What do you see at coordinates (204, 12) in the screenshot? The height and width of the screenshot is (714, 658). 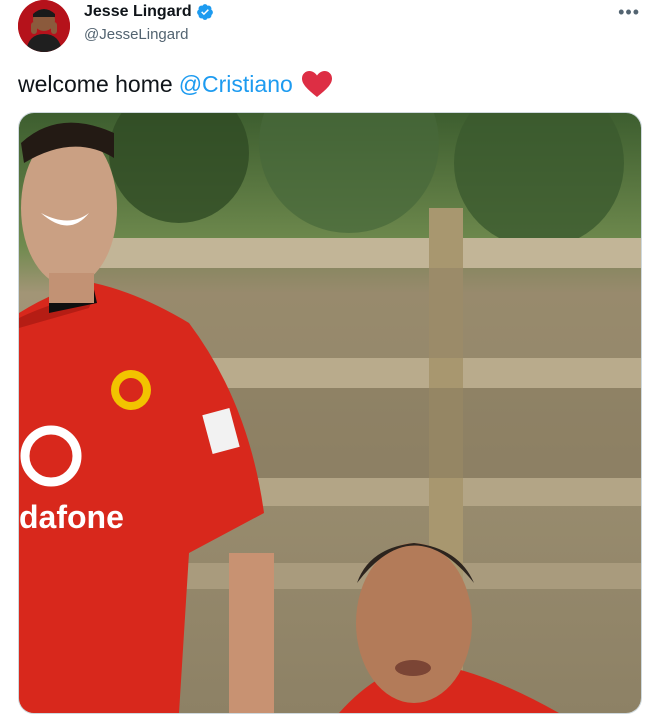 I see `verified-badge-icon` at bounding box center [204, 12].